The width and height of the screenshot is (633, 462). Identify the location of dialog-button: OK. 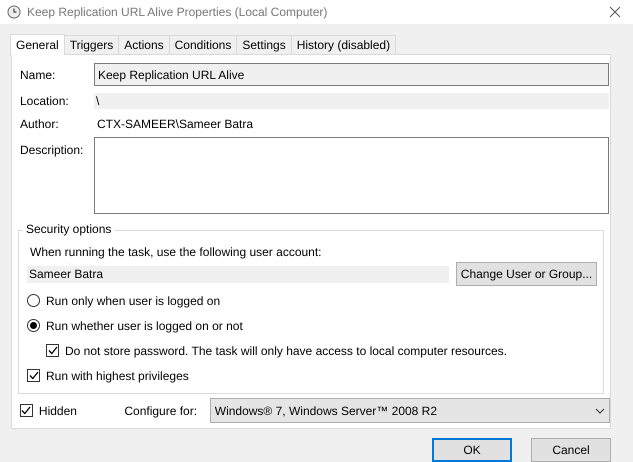
(472, 450).